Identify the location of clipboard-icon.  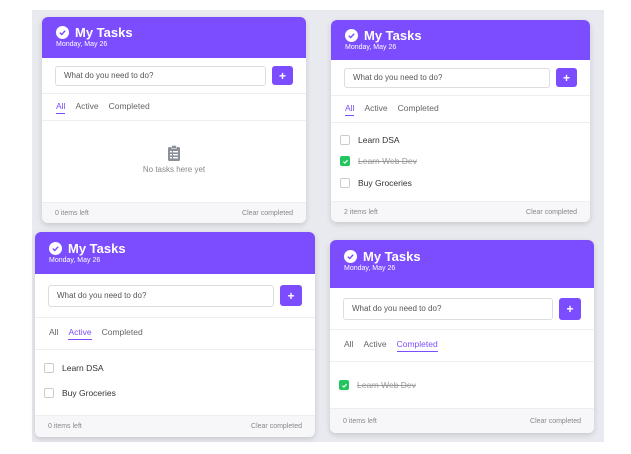
(174, 153).